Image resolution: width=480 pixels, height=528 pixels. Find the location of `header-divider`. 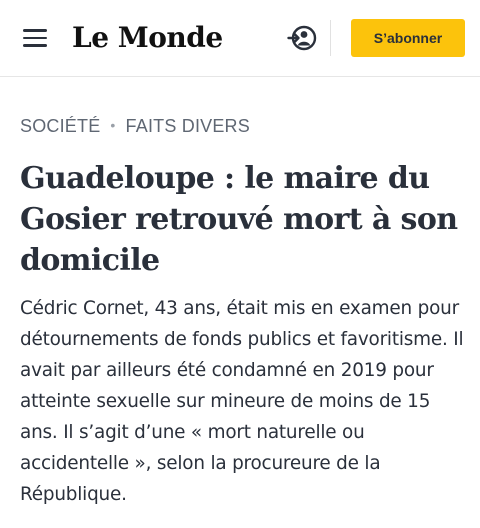

header-divider is located at coordinates (330, 38).